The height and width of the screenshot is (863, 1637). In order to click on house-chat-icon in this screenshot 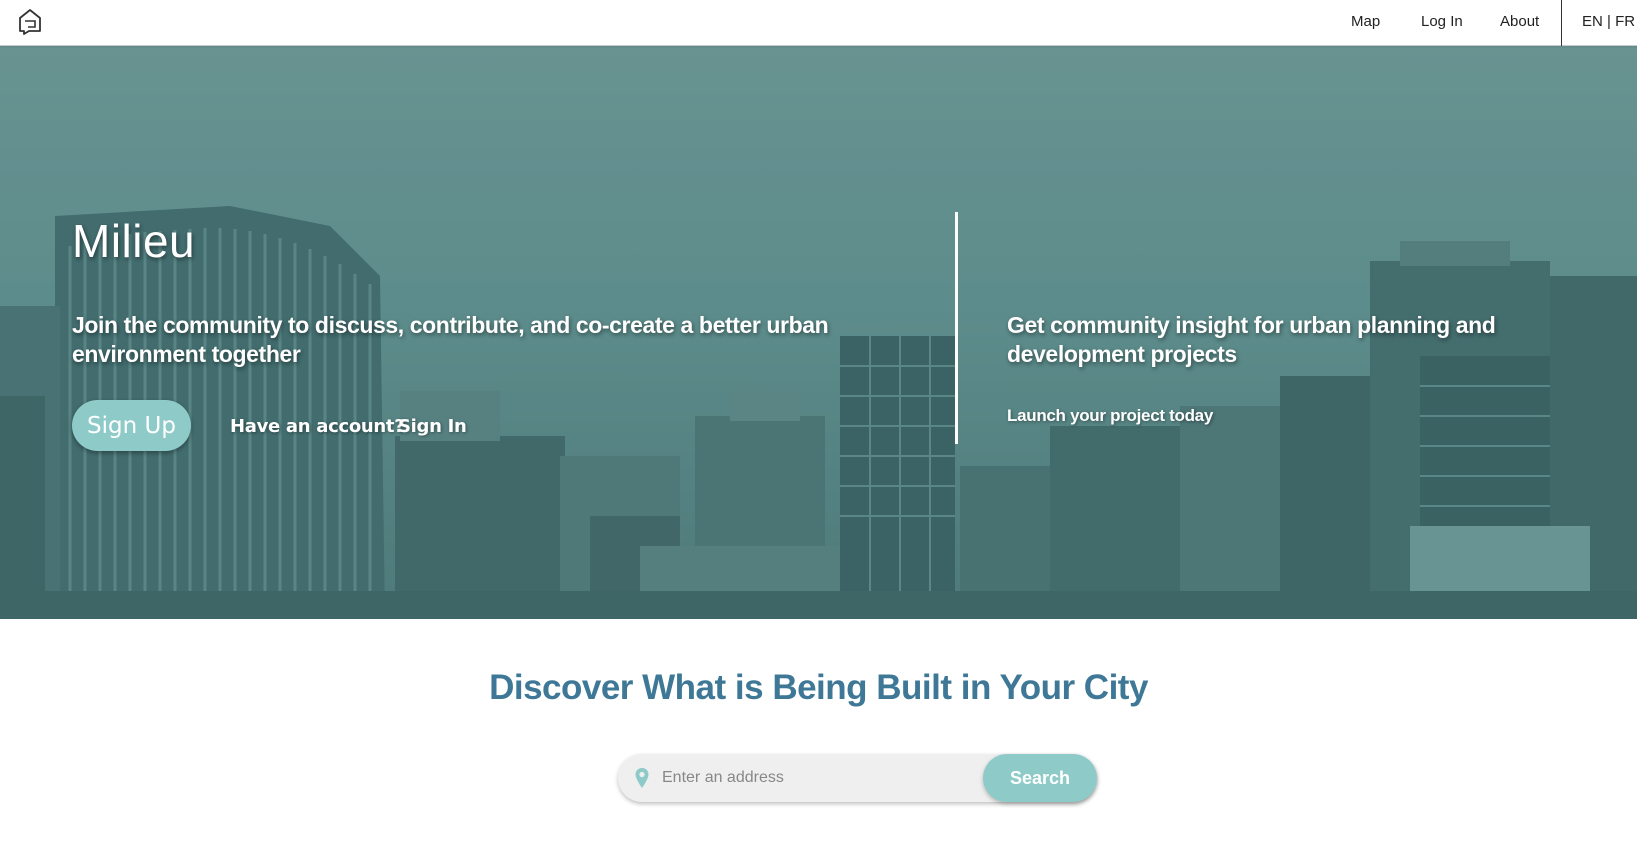, I will do `click(30, 21)`.